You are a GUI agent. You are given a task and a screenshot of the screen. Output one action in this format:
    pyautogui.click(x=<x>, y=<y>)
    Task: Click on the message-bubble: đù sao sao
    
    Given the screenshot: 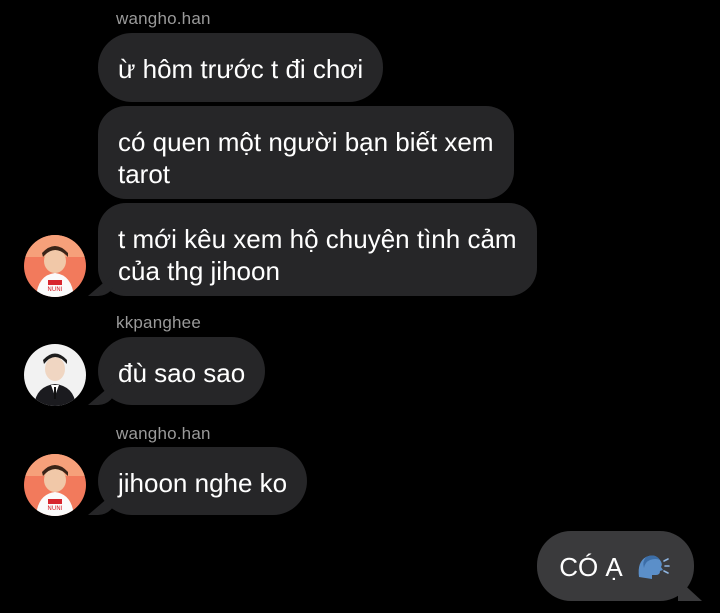 What is the action you would take?
    pyautogui.click(x=182, y=371)
    